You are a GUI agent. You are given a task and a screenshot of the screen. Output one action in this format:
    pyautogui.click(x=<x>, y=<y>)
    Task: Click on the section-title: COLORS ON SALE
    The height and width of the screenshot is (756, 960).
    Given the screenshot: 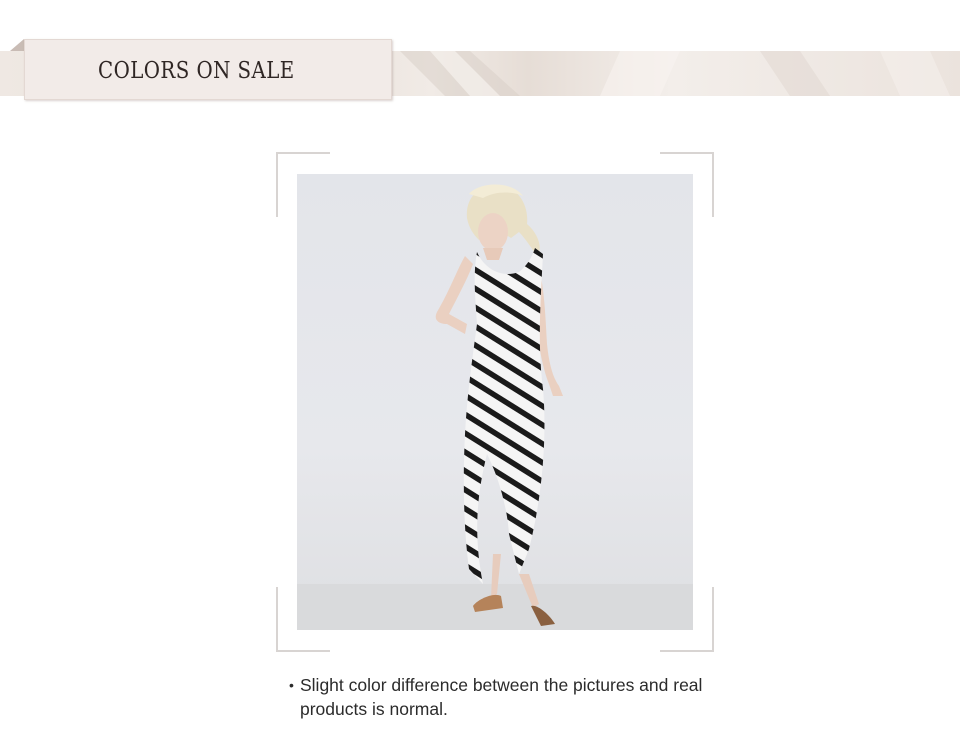 What is the action you would take?
    pyautogui.click(x=196, y=71)
    